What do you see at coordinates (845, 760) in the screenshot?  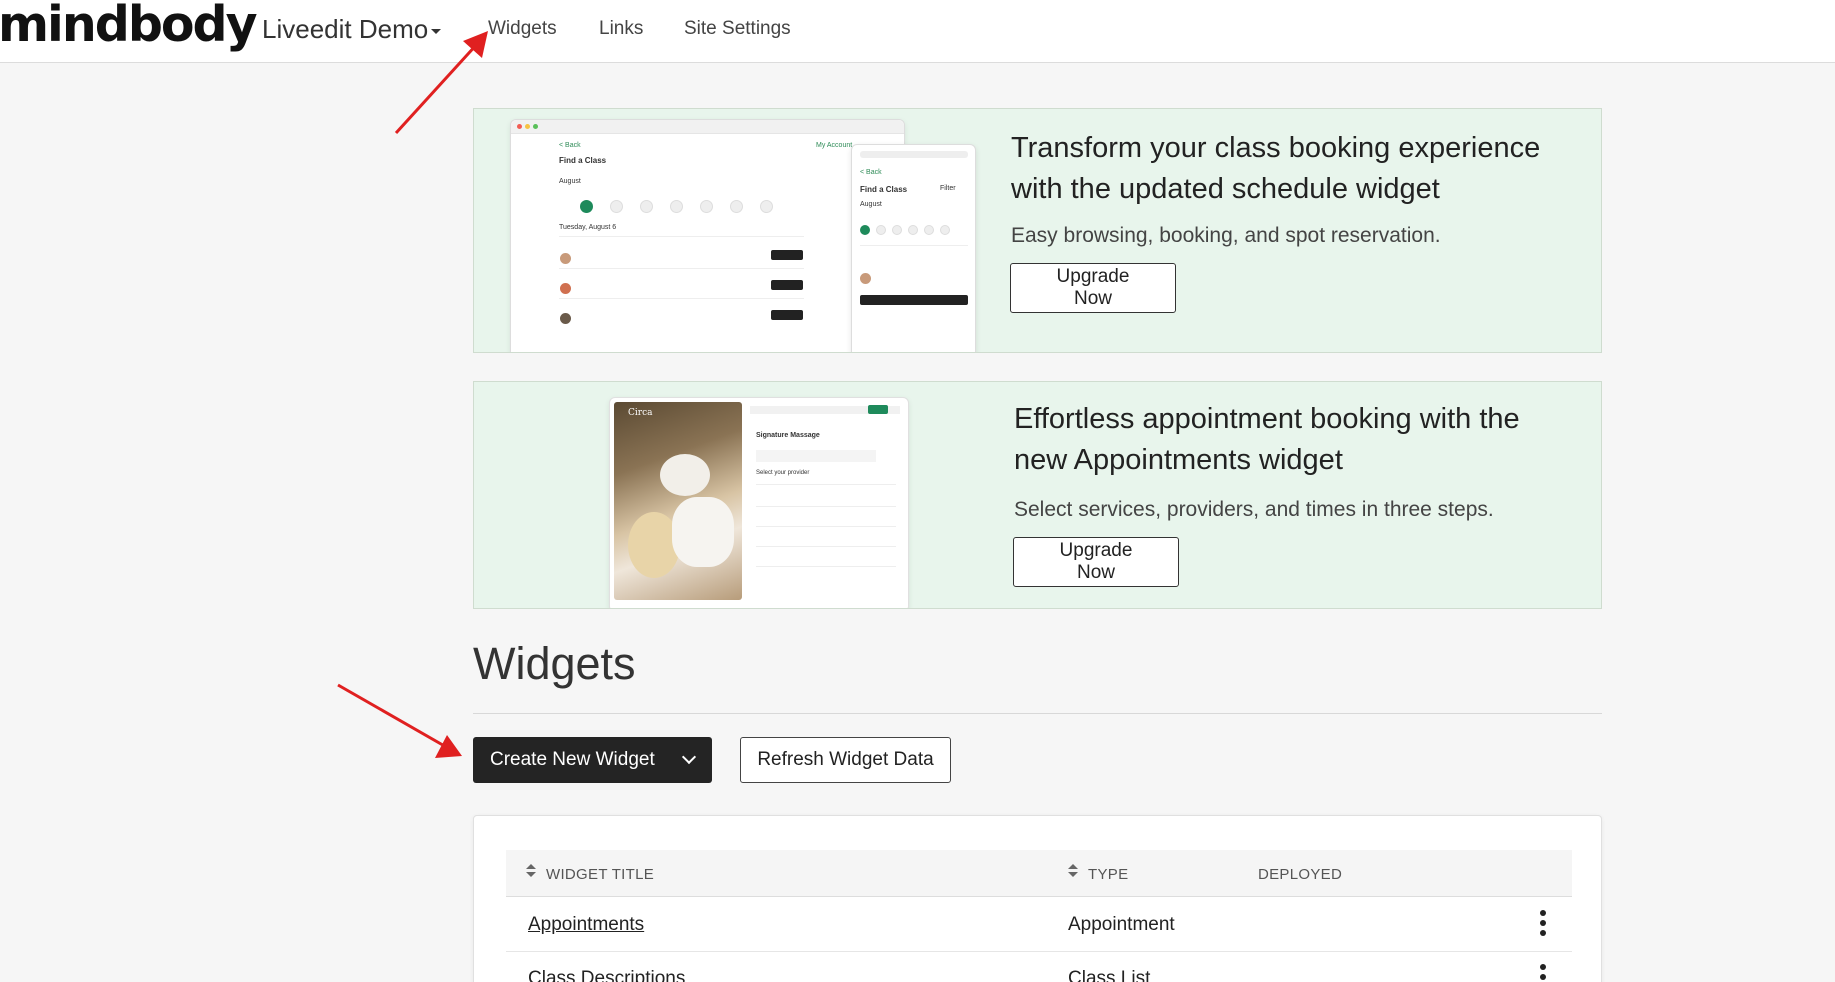 I see `refresh-widget-data-button: Refresh Widget Data` at bounding box center [845, 760].